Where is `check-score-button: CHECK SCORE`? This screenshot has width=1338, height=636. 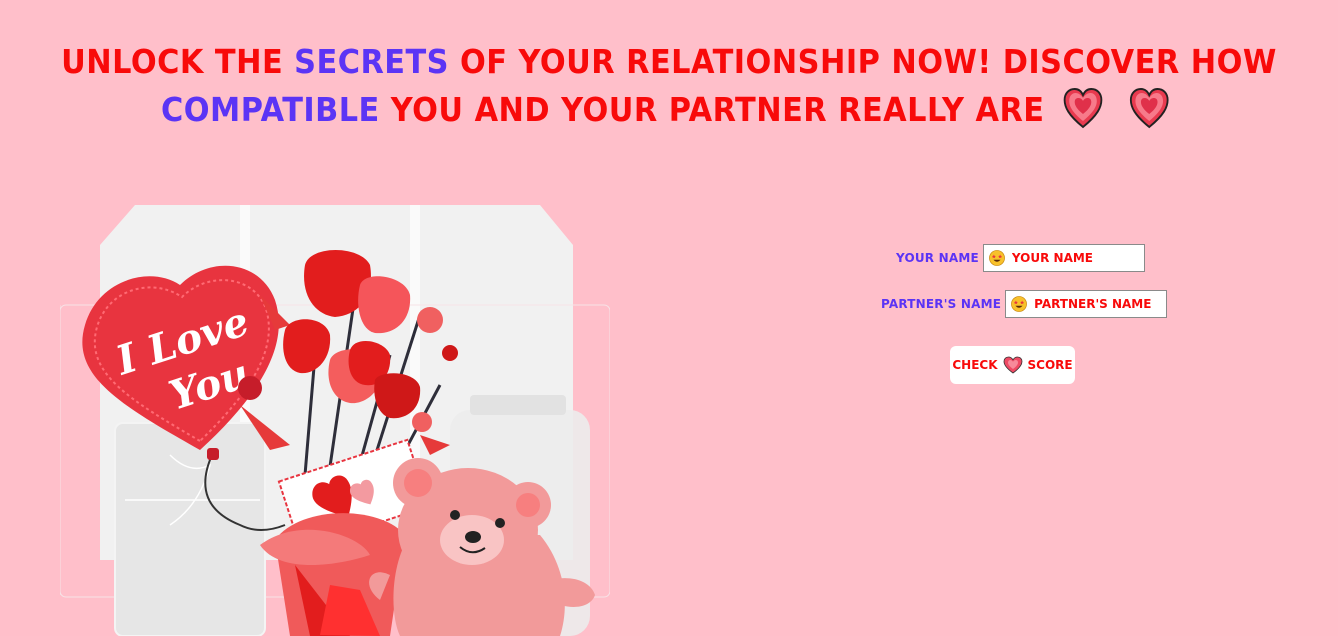
check-score-button: CHECK SCORE is located at coordinates (1012, 365).